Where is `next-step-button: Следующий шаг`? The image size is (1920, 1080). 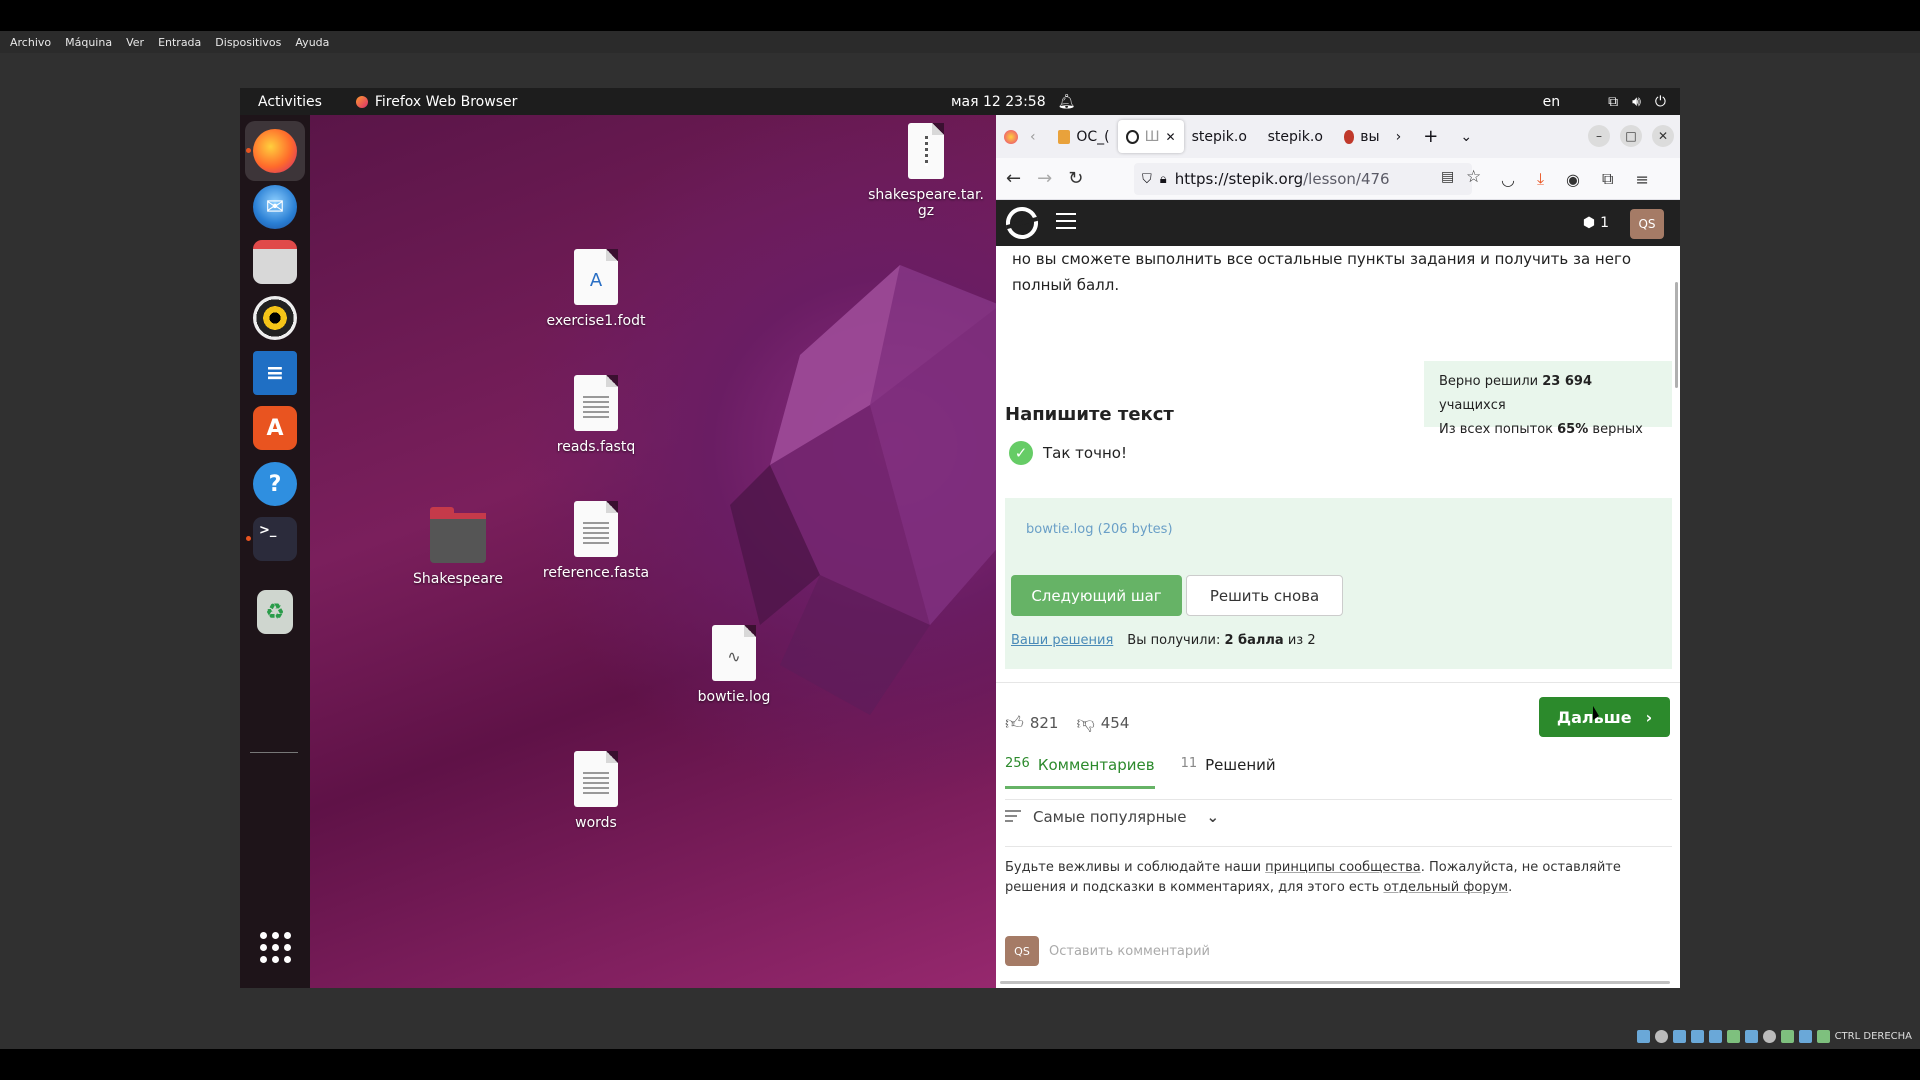 next-step-button: Следующий шаг is located at coordinates (1096, 595).